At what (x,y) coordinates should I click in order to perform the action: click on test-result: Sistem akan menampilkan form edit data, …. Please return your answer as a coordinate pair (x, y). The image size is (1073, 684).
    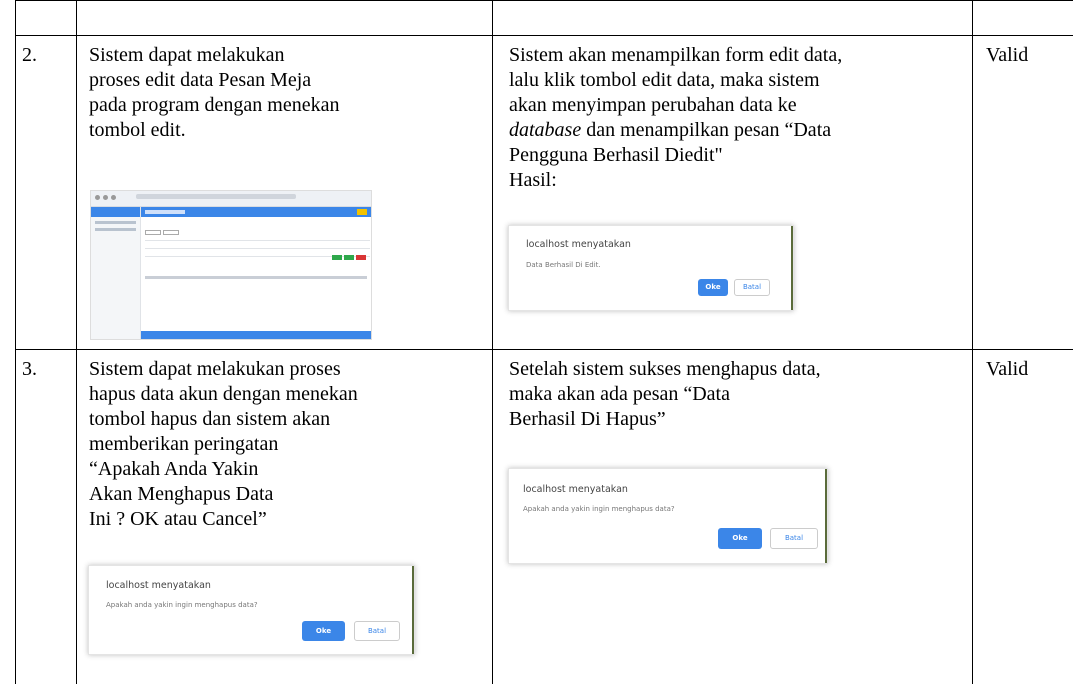
    Looking at the image, I should click on (676, 117).